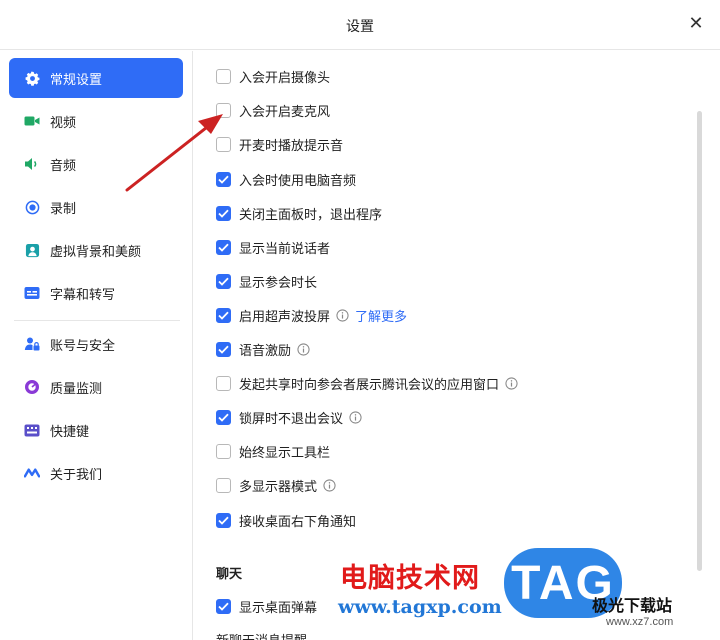 The width and height of the screenshot is (720, 640). I want to click on show-speaker-checkbox, so click(223, 247).